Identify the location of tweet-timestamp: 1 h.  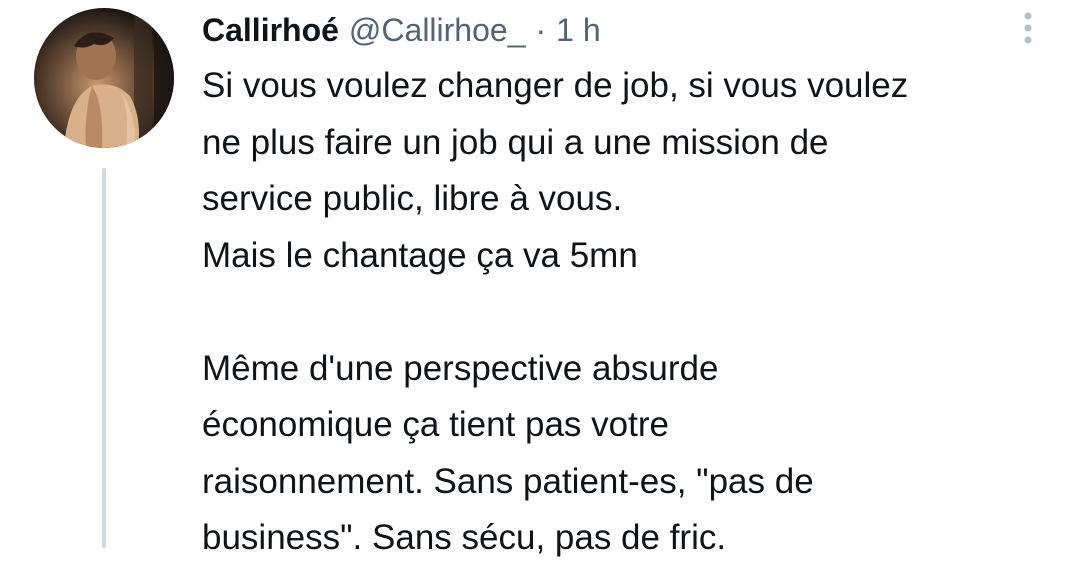
(578, 30).